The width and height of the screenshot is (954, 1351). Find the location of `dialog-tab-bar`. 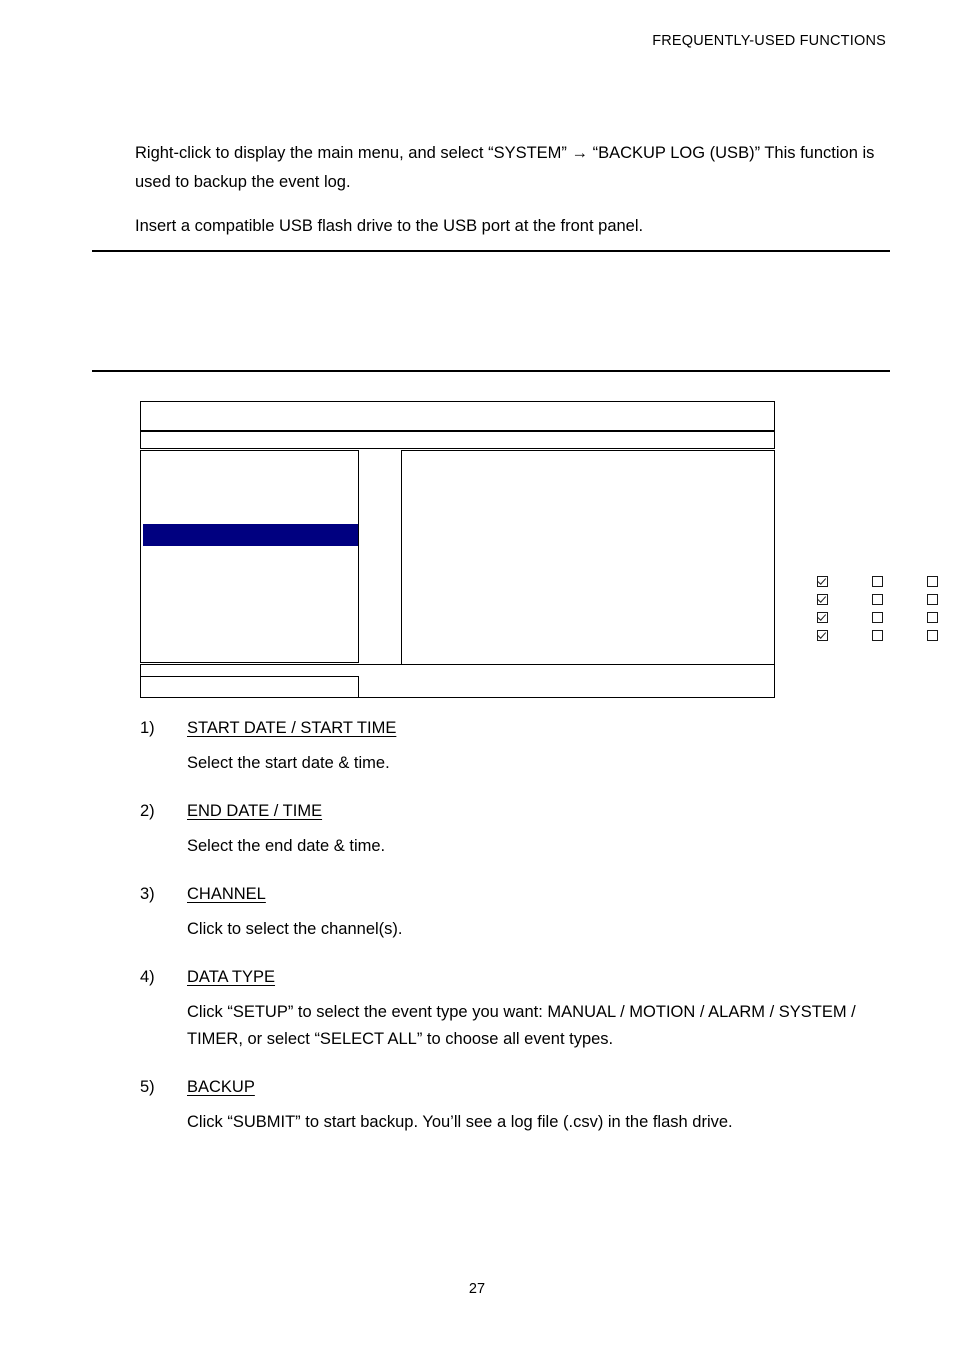

dialog-tab-bar is located at coordinates (457, 440).